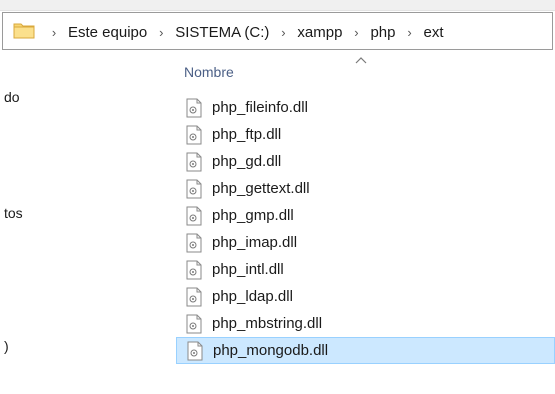  Describe the element at coordinates (365, 188) in the screenshot. I see `file-row: php_gettext.dll` at that location.